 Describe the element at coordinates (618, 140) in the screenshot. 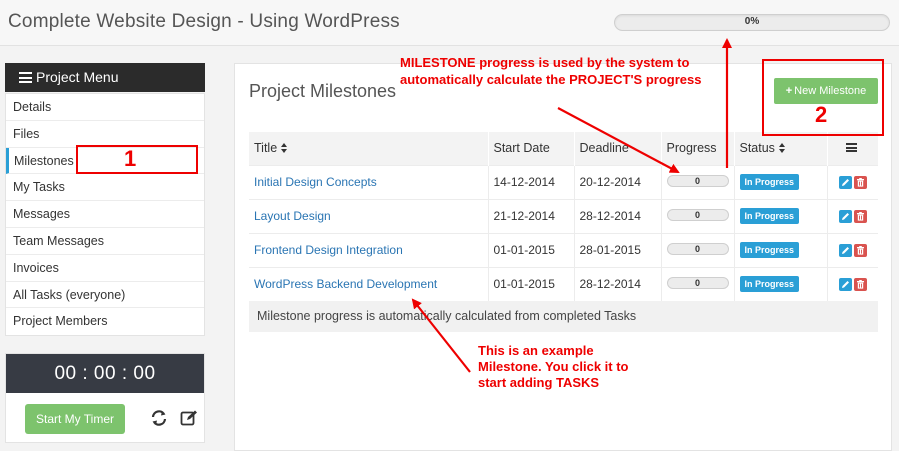

I see `arrow-to-milestone-progress` at that location.